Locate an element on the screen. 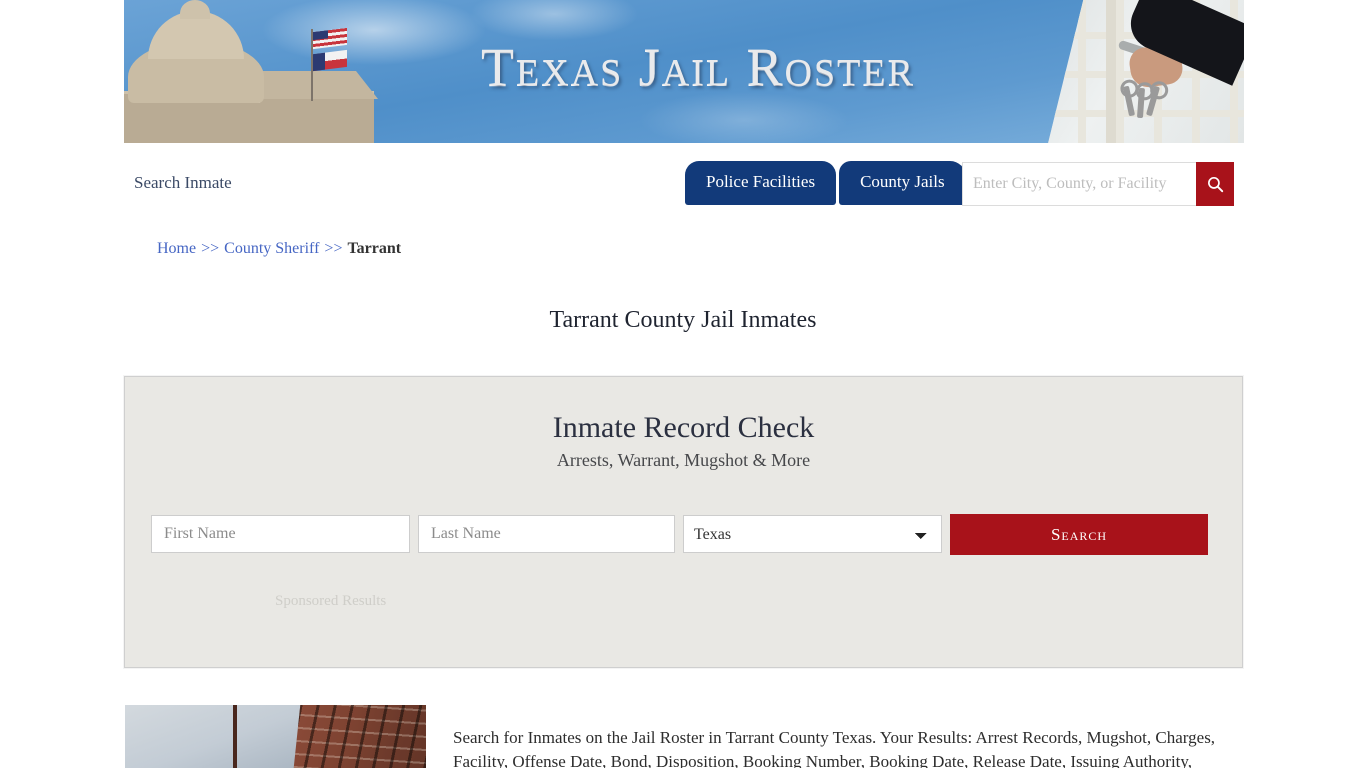  header-search-group is located at coordinates (1098, 184).